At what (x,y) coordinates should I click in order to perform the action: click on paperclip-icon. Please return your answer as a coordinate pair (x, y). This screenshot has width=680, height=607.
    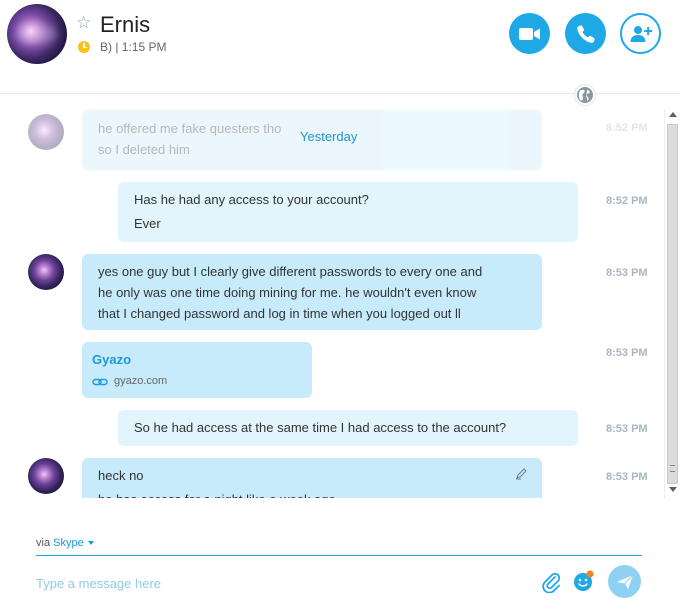
    Looking at the image, I should click on (551, 582).